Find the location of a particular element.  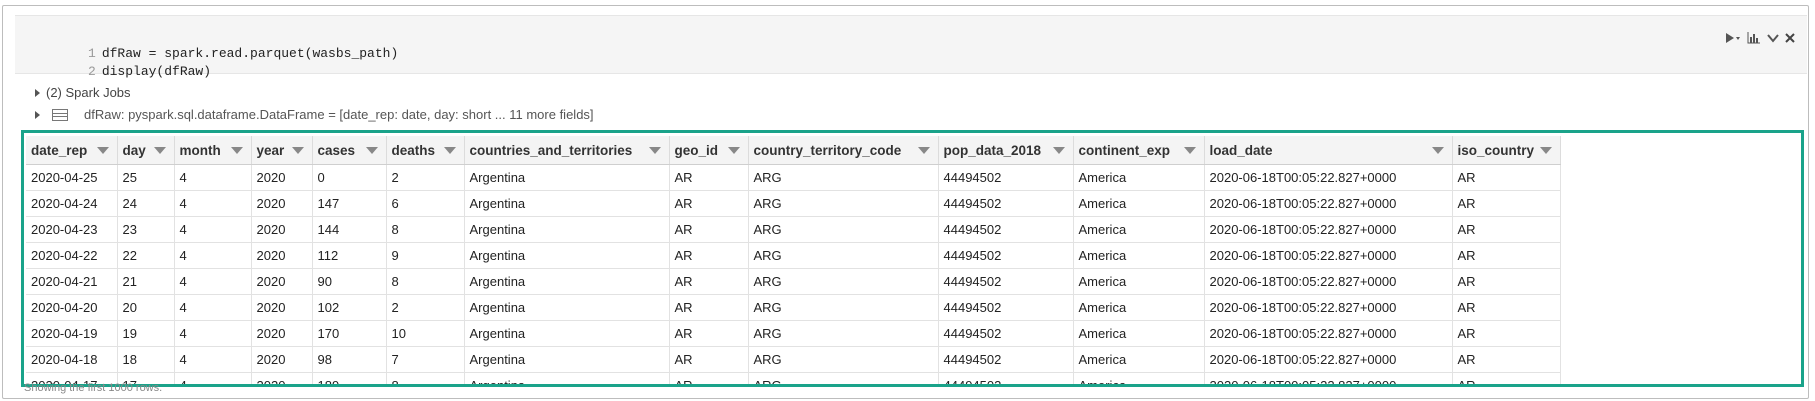

column-header: year is located at coordinates (282, 150).